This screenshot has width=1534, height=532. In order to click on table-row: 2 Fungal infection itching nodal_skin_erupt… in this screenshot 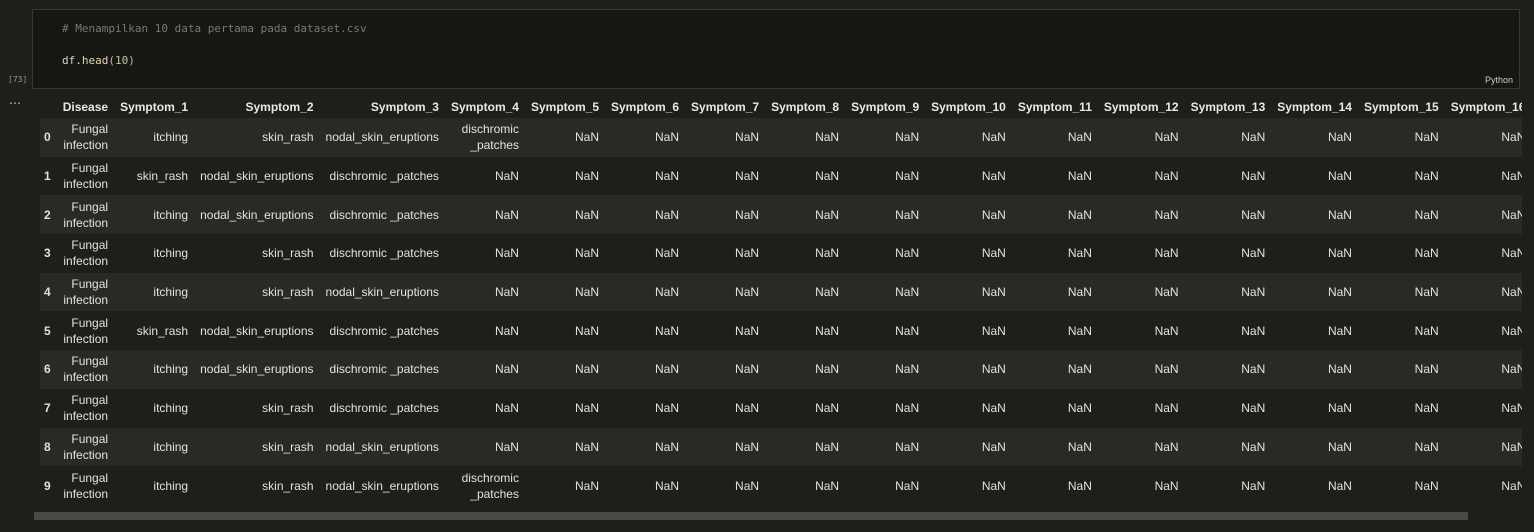, I will do `click(781, 215)`.